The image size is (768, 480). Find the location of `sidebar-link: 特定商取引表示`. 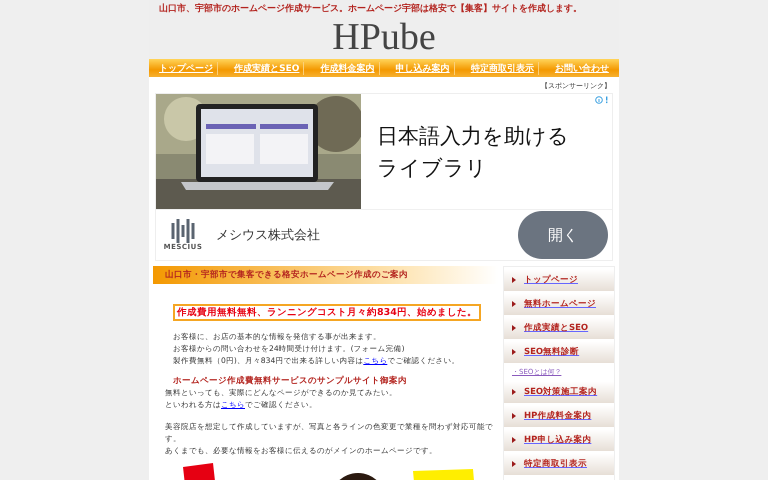

sidebar-link: 特定商取引表示 is located at coordinates (559, 464).